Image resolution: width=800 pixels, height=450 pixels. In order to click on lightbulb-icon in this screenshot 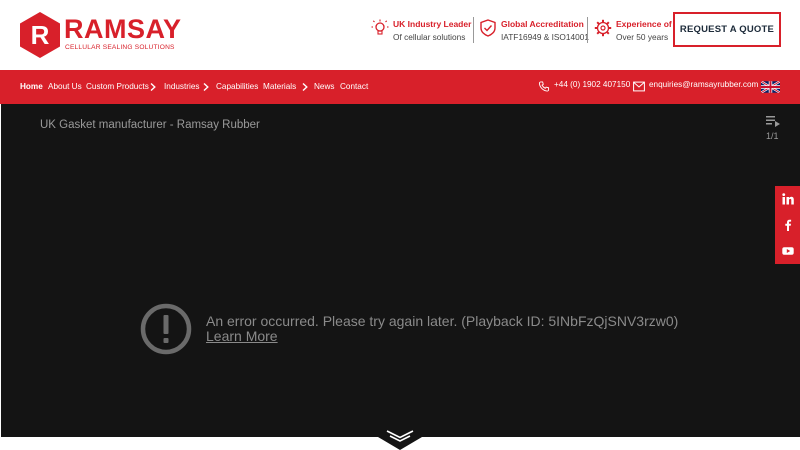, I will do `click(380, 27)`.